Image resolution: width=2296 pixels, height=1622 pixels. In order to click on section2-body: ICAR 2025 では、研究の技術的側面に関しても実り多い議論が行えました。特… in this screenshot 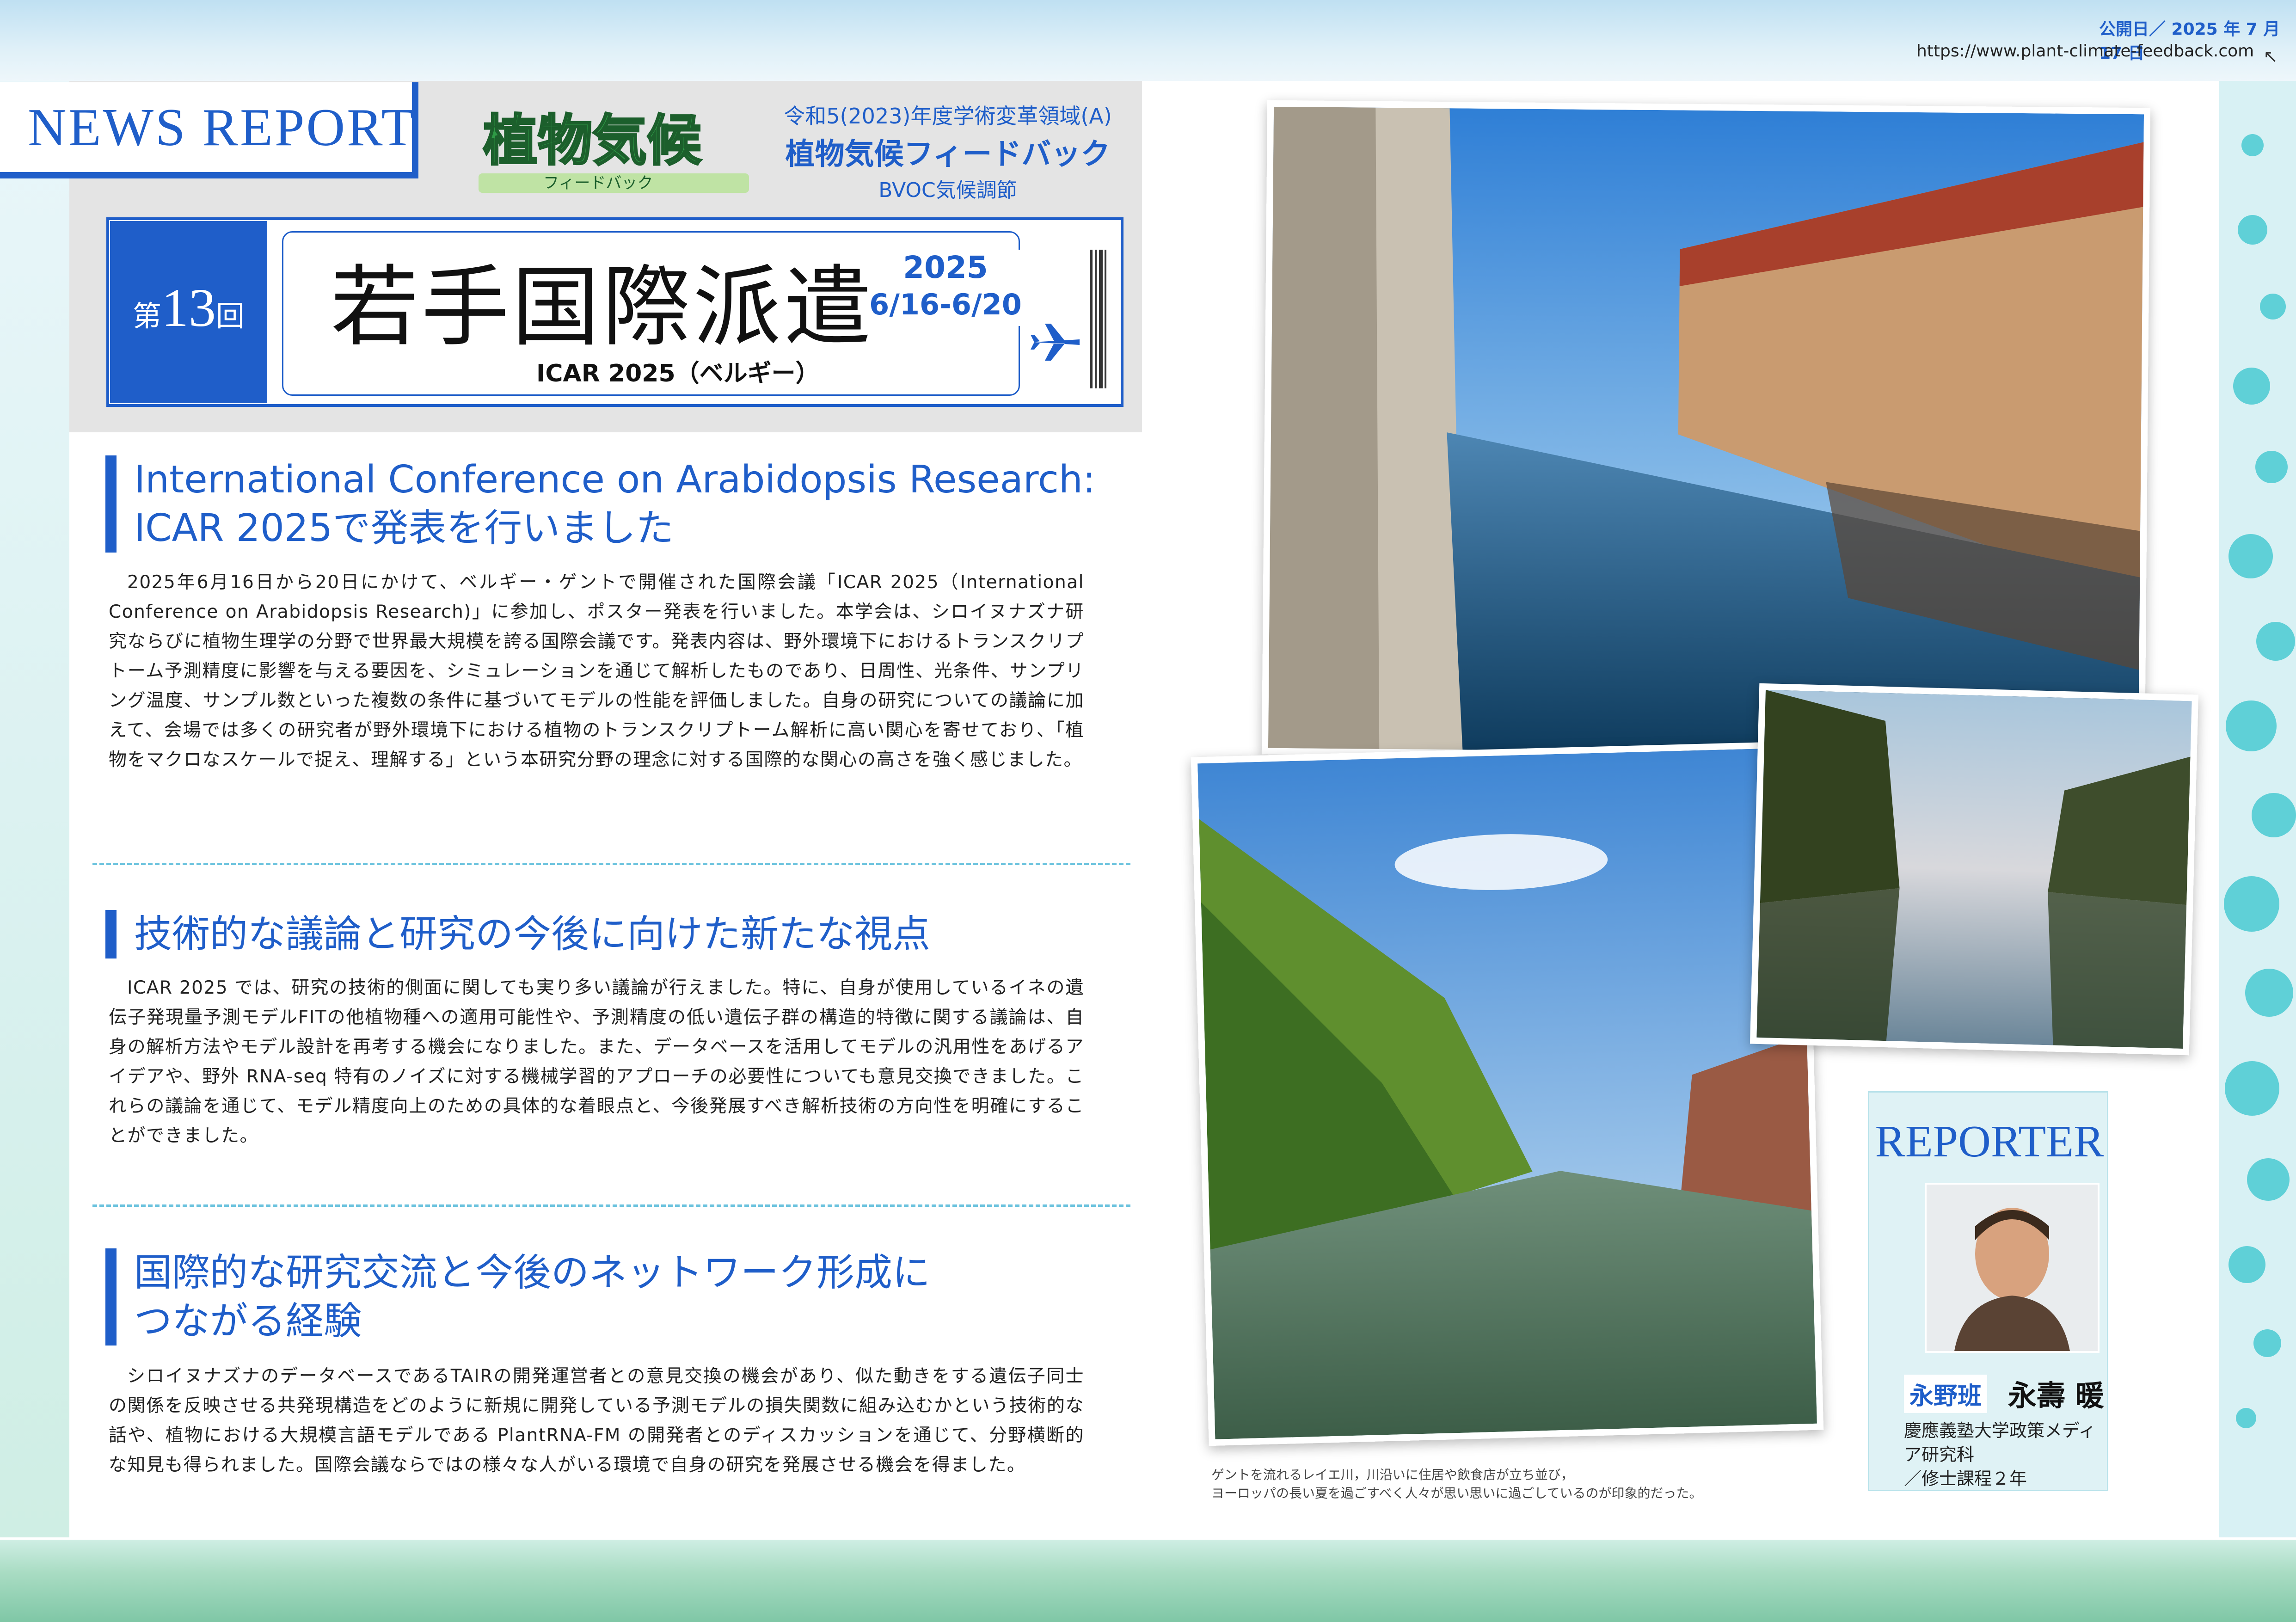, I will do `click(596, 1062)`.